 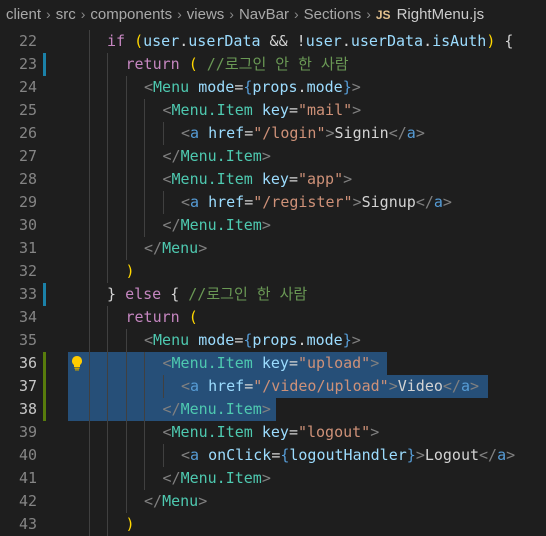 I want to click on code-token: userData, so click(x=224, y=41).